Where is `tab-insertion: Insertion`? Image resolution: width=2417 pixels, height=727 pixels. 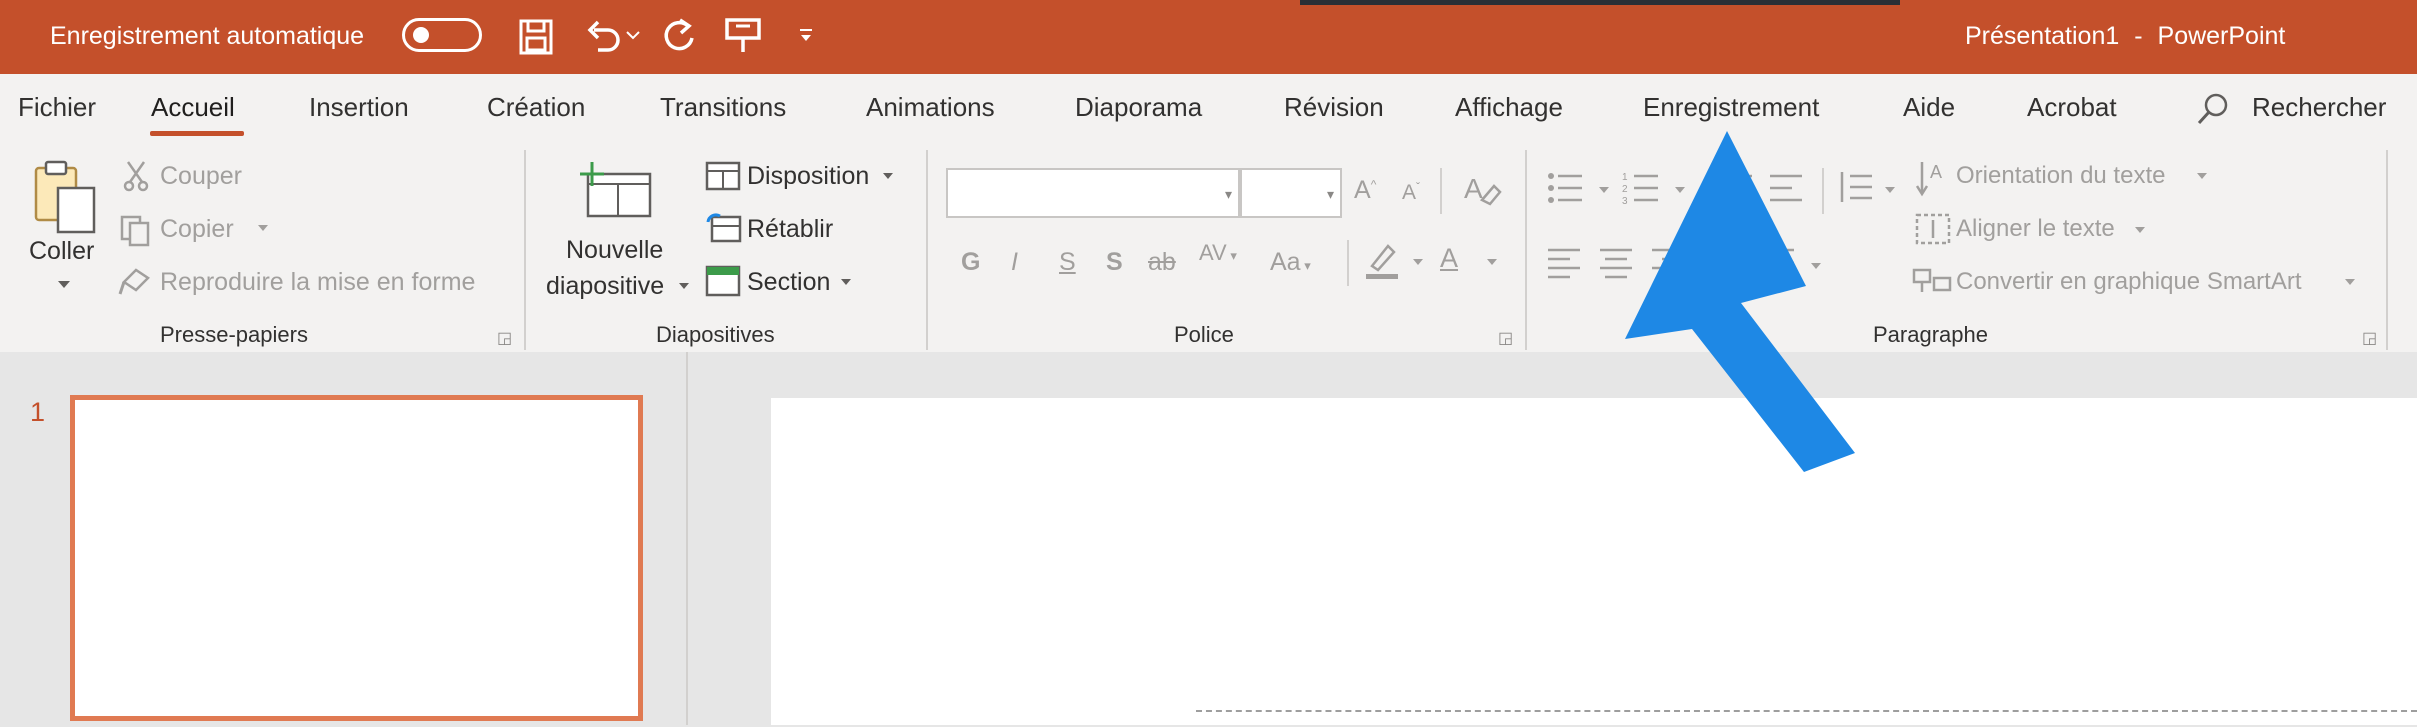 tab-insertion: Insertion is located at coordinates (359, 107).